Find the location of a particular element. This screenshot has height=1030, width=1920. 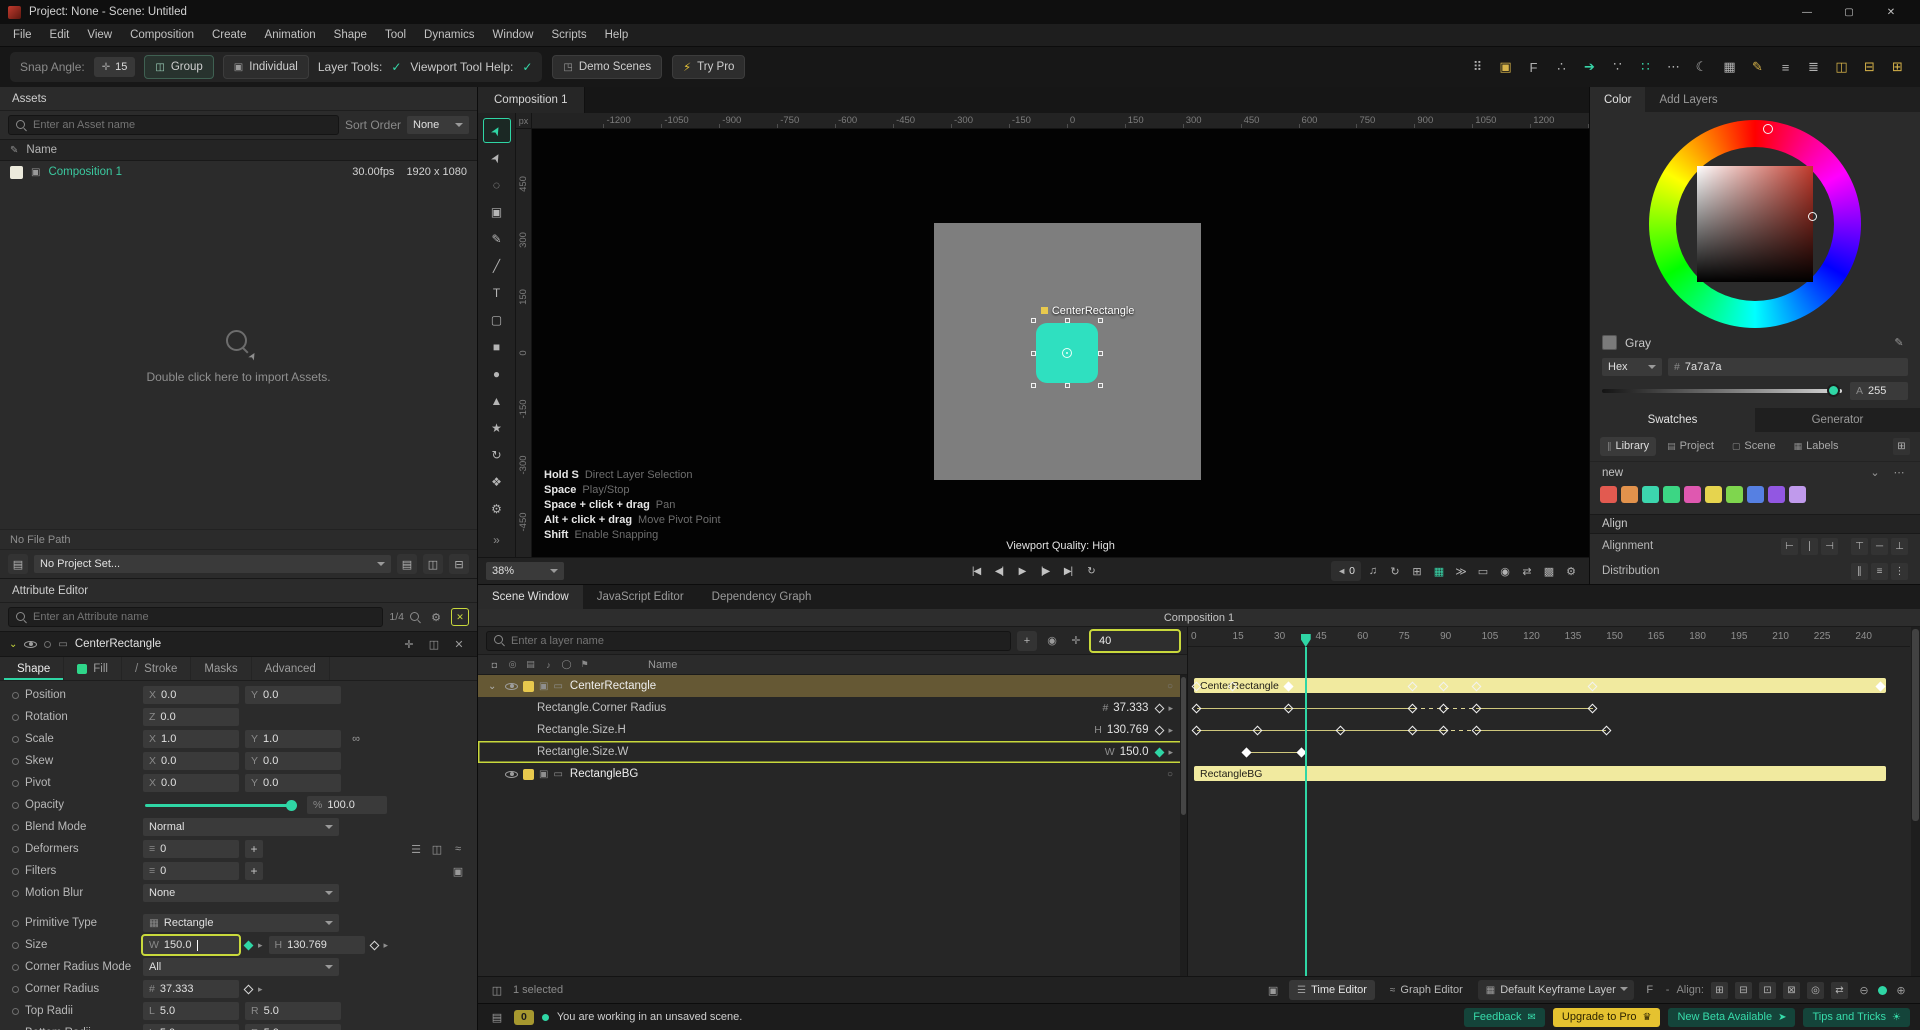

top-radii-r-field: R 5.0 is located at coordinates (293, 1011).